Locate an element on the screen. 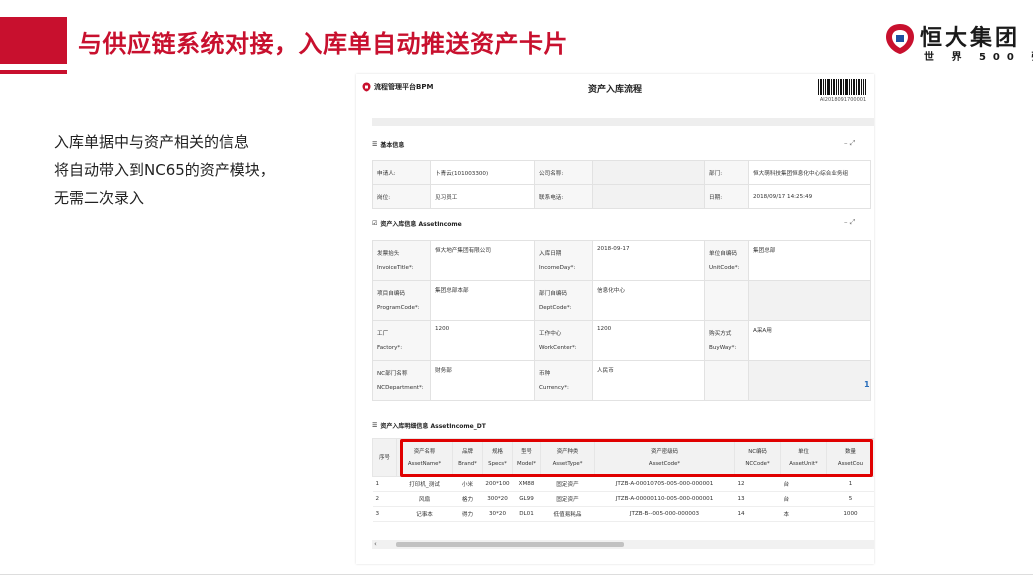  table-cell: XM88 is located at coordinates (526, 484).